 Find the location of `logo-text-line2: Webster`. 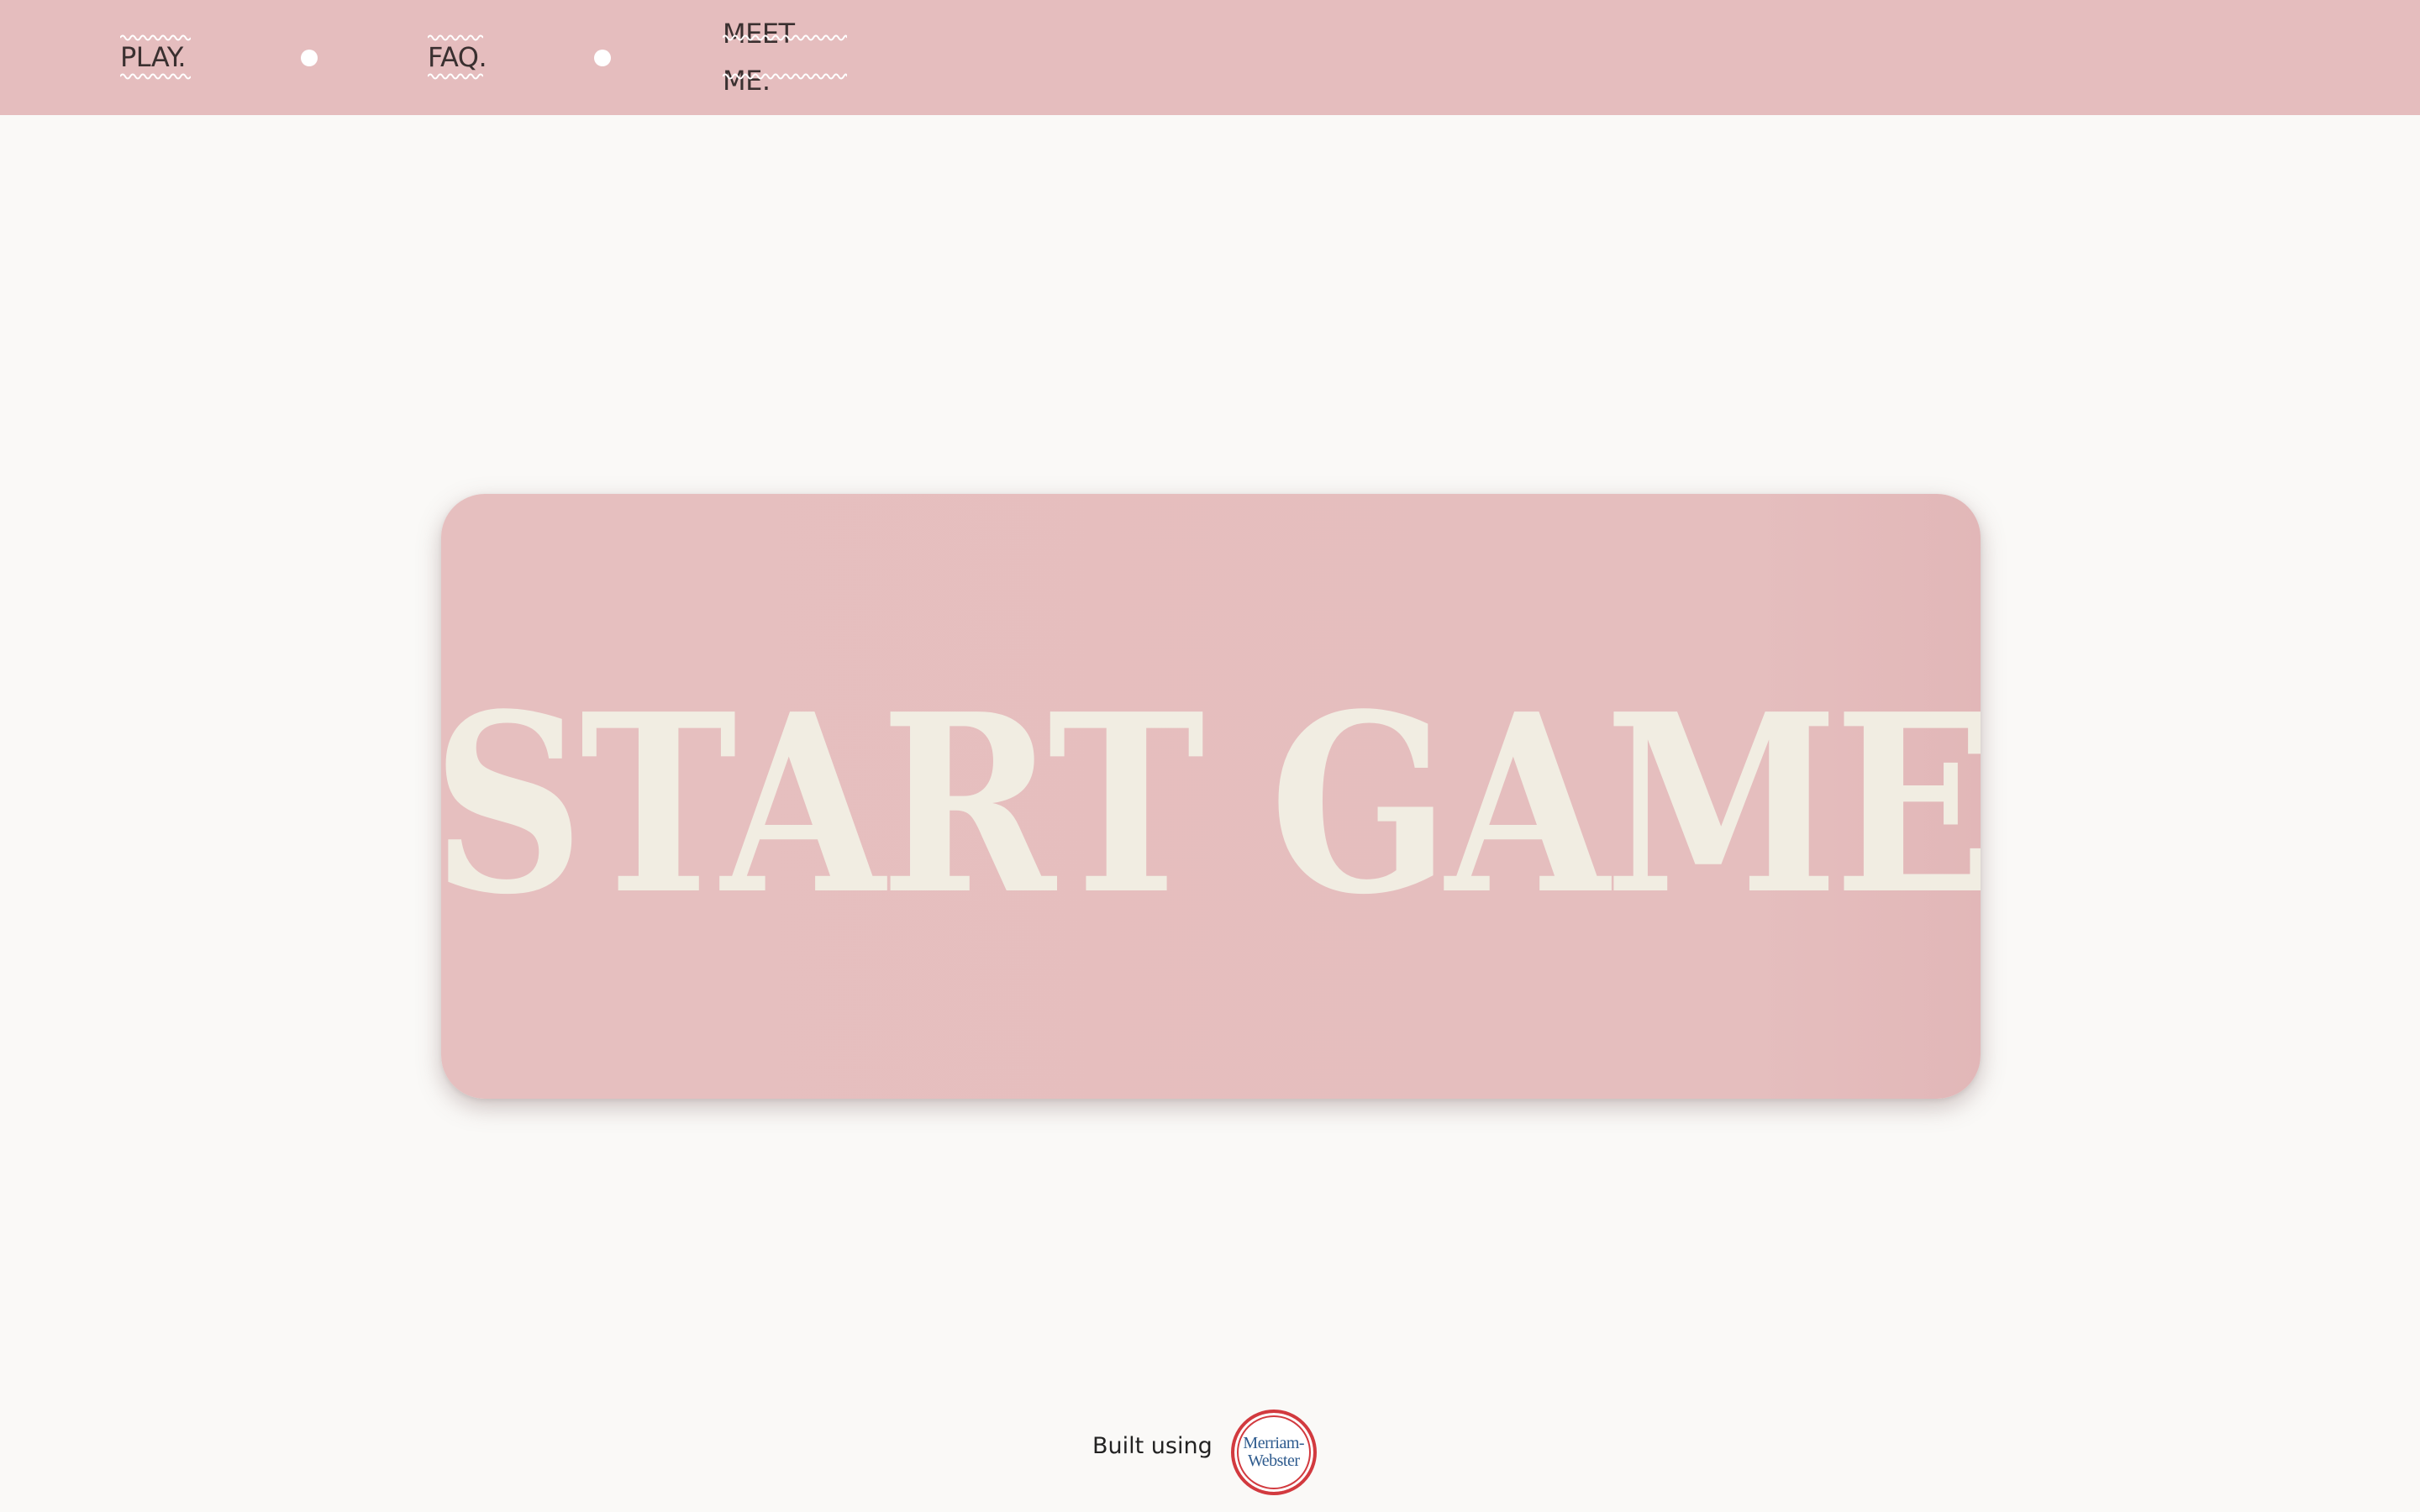

logo-text-line2: Webster is located at coordinates (1273, 1461).